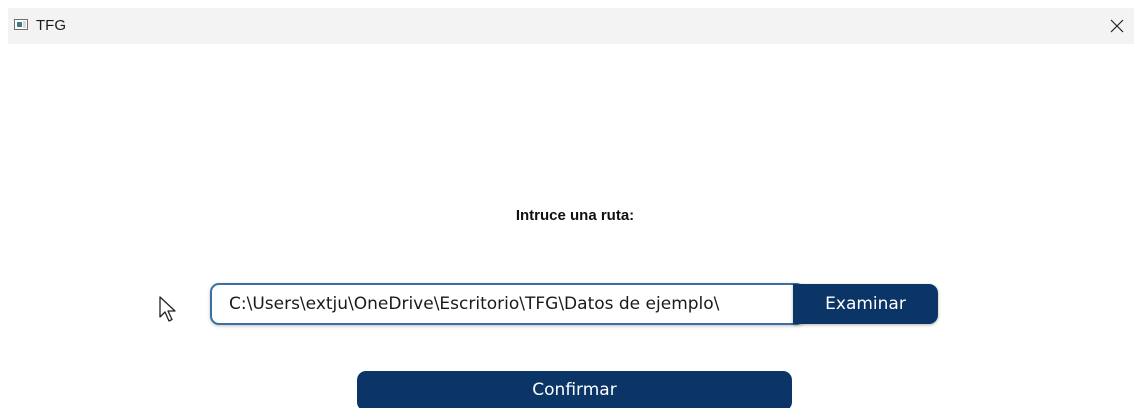 The height and width of the screenshot is (408, 1134). Describe the element at coordinates (865, 304) in the screenshot. I see `browse-button: Examinar` at that location.